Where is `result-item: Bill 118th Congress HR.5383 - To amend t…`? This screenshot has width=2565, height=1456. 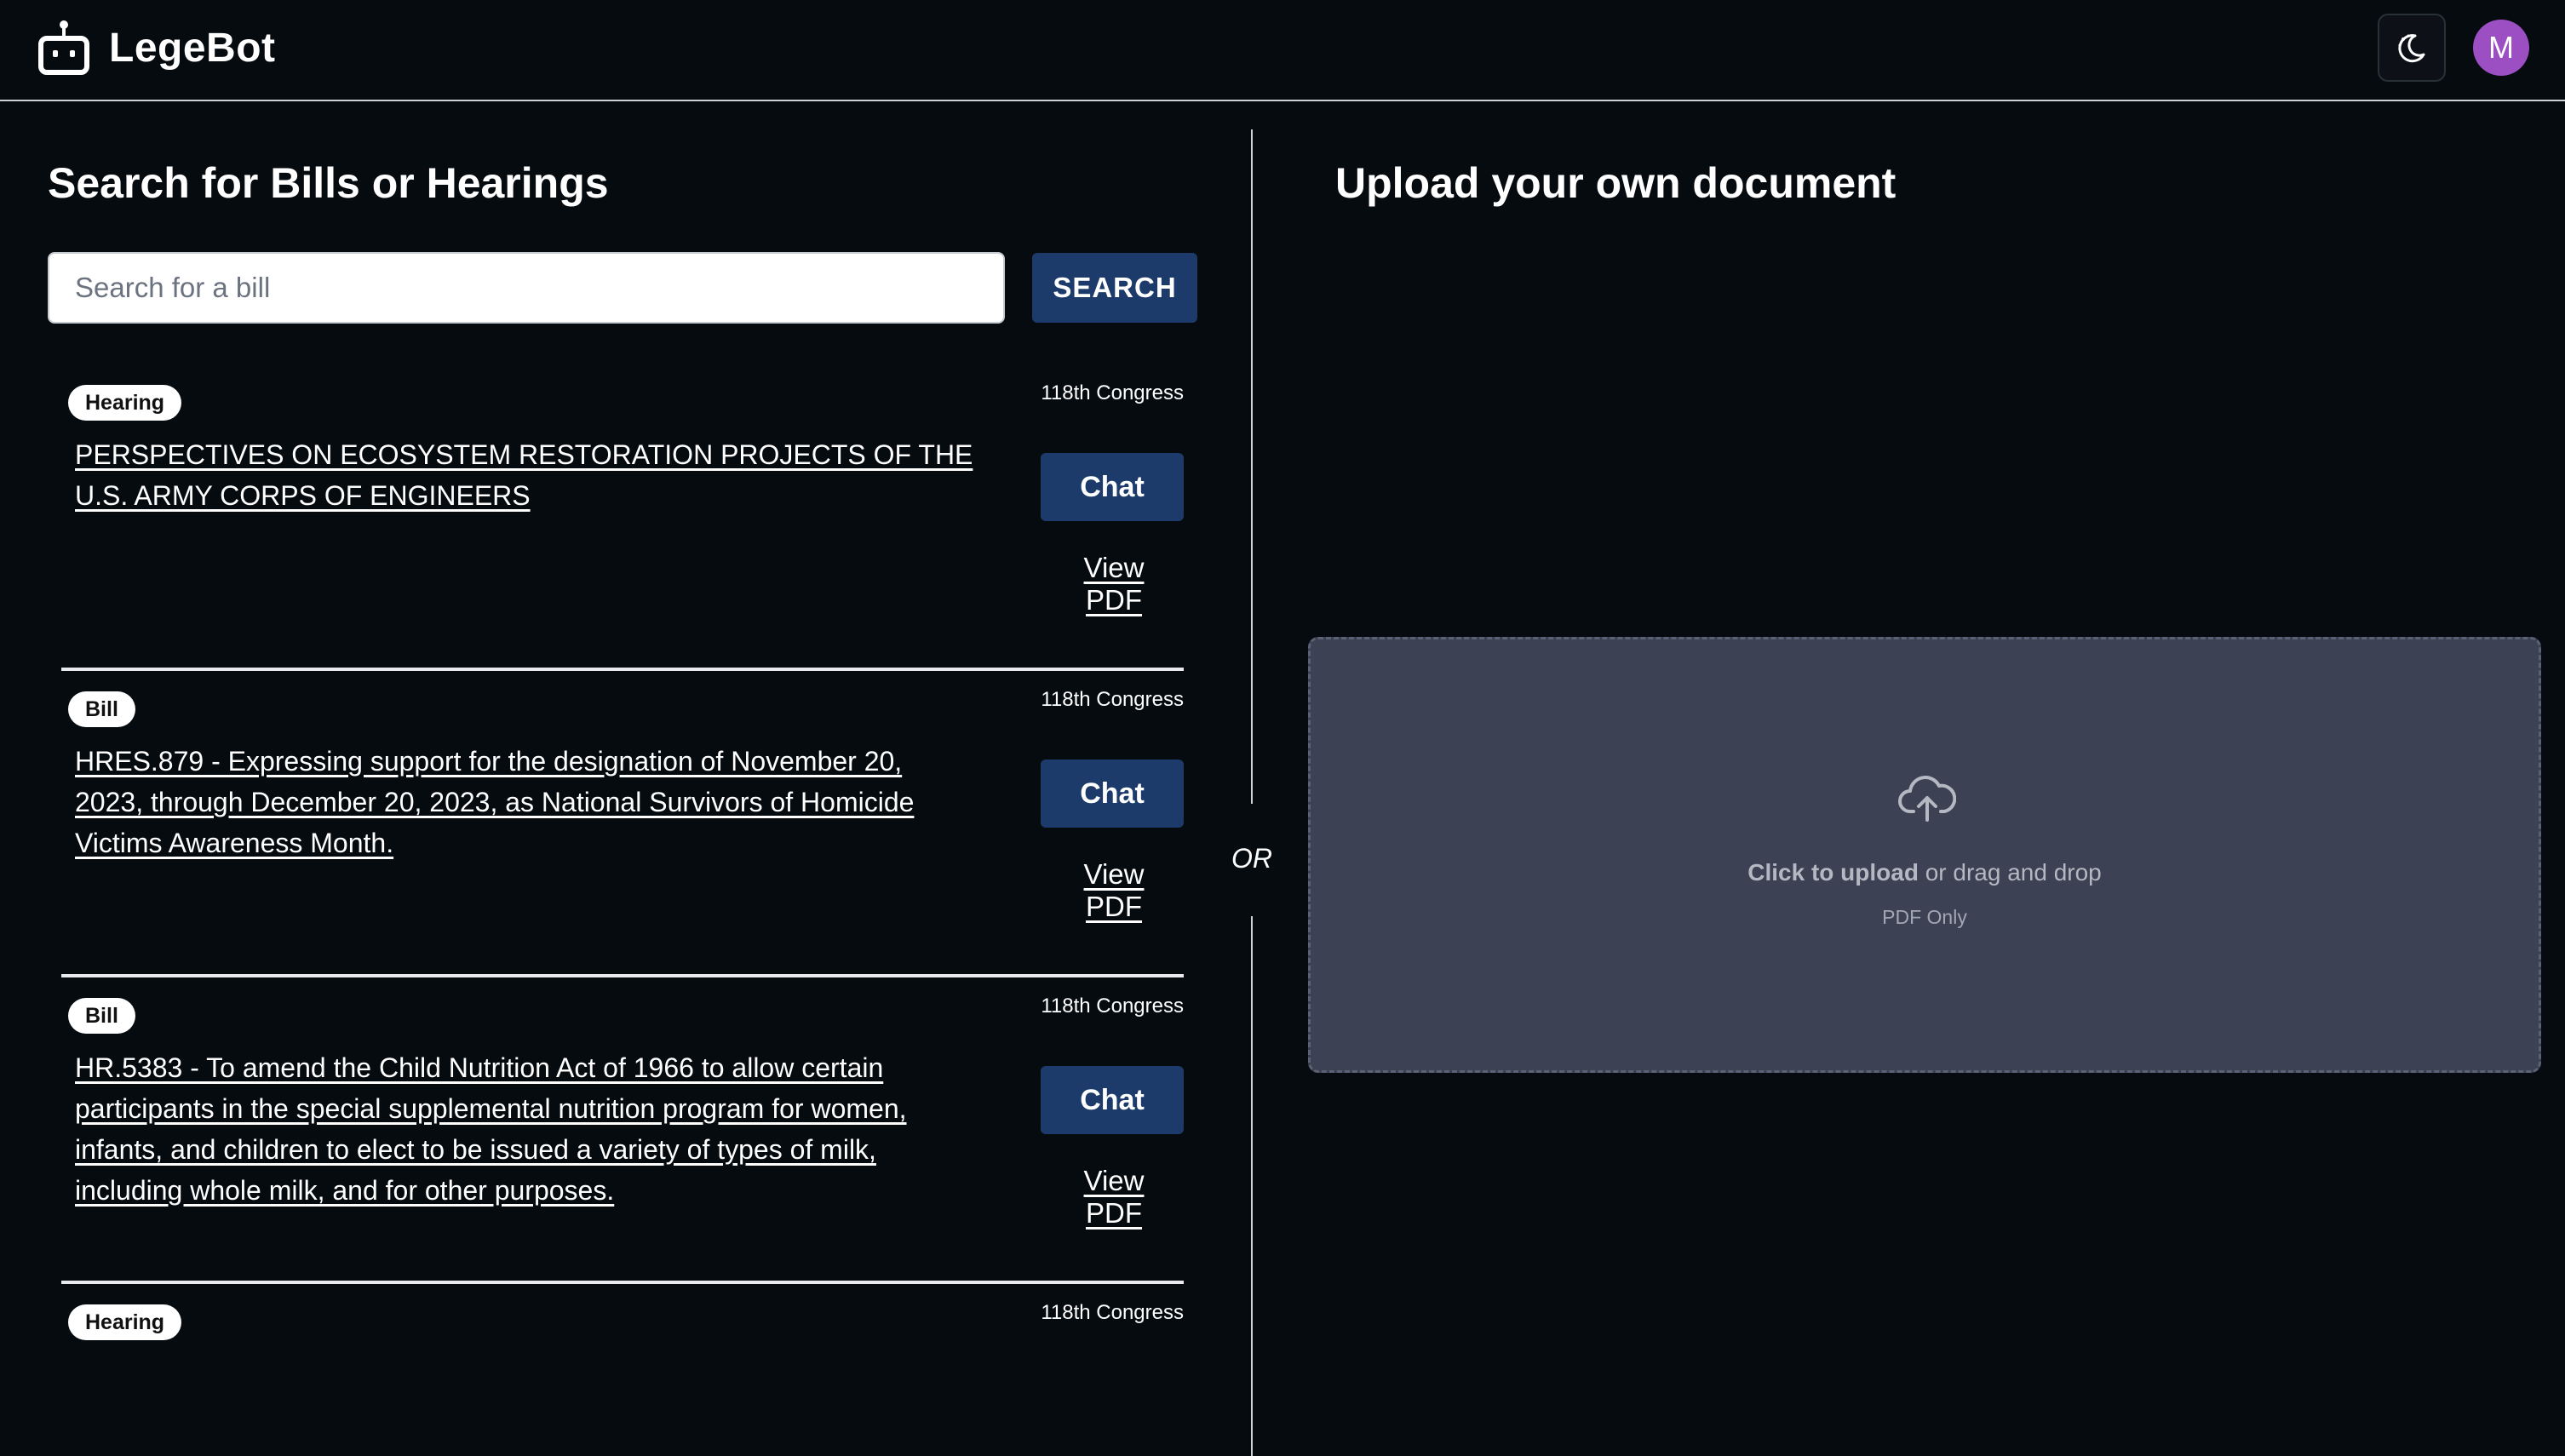 result-item: Bill 118th Congress HR.5383 - To amend t… is located at coordinates (622, 1135).